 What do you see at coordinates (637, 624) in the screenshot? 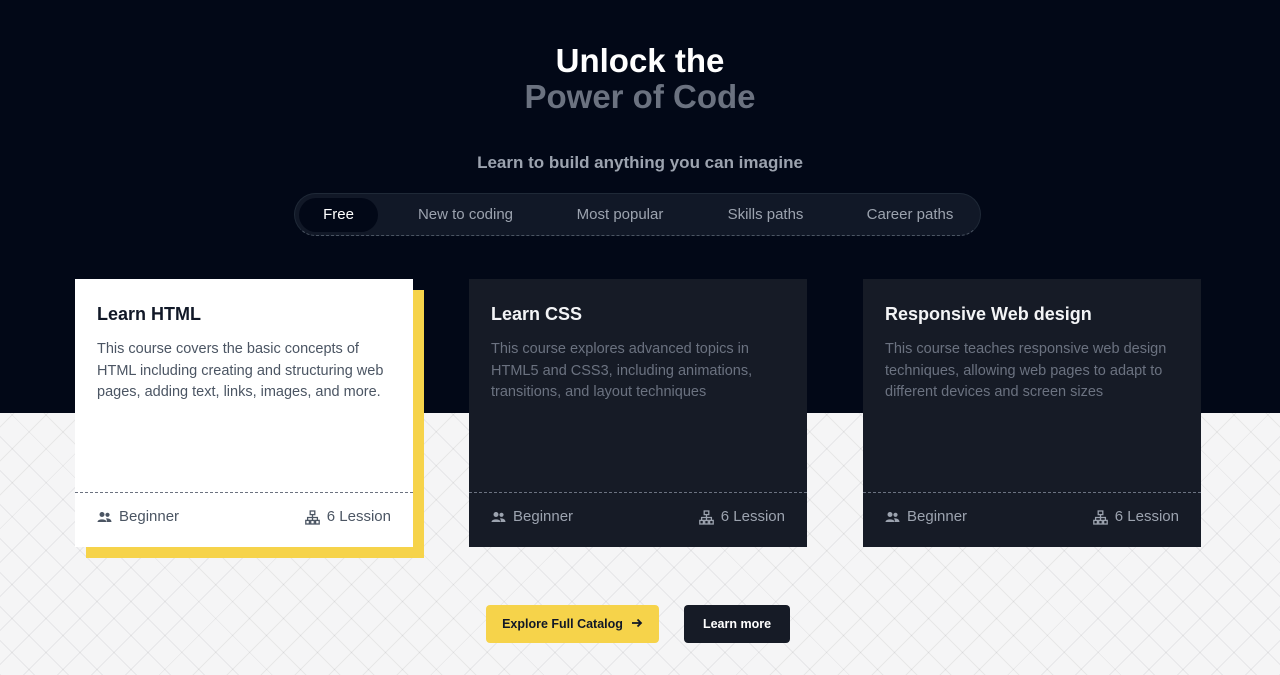
I see `arrow-right-icon` at bounding box center [637, 624].